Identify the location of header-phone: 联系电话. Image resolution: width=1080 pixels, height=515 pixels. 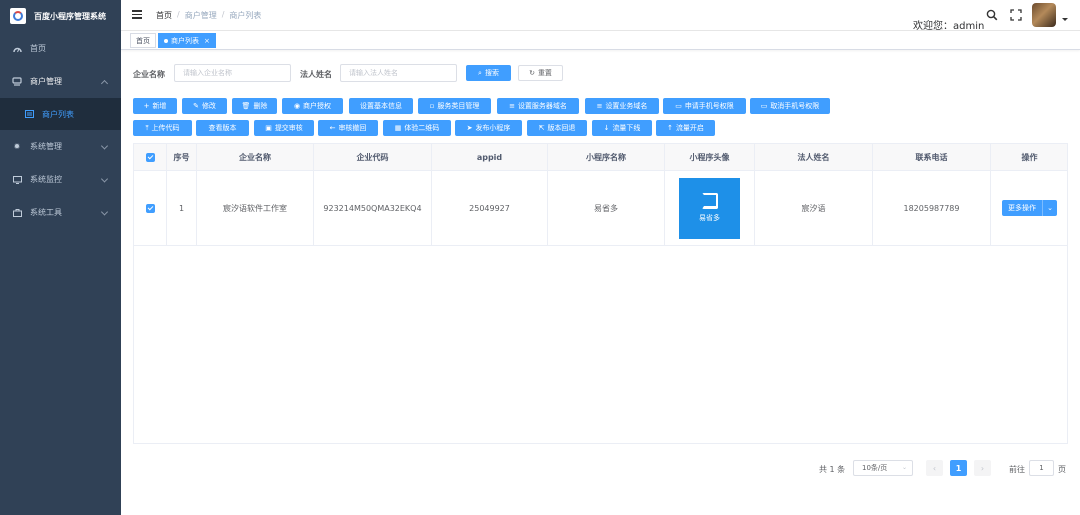
(932, 157).